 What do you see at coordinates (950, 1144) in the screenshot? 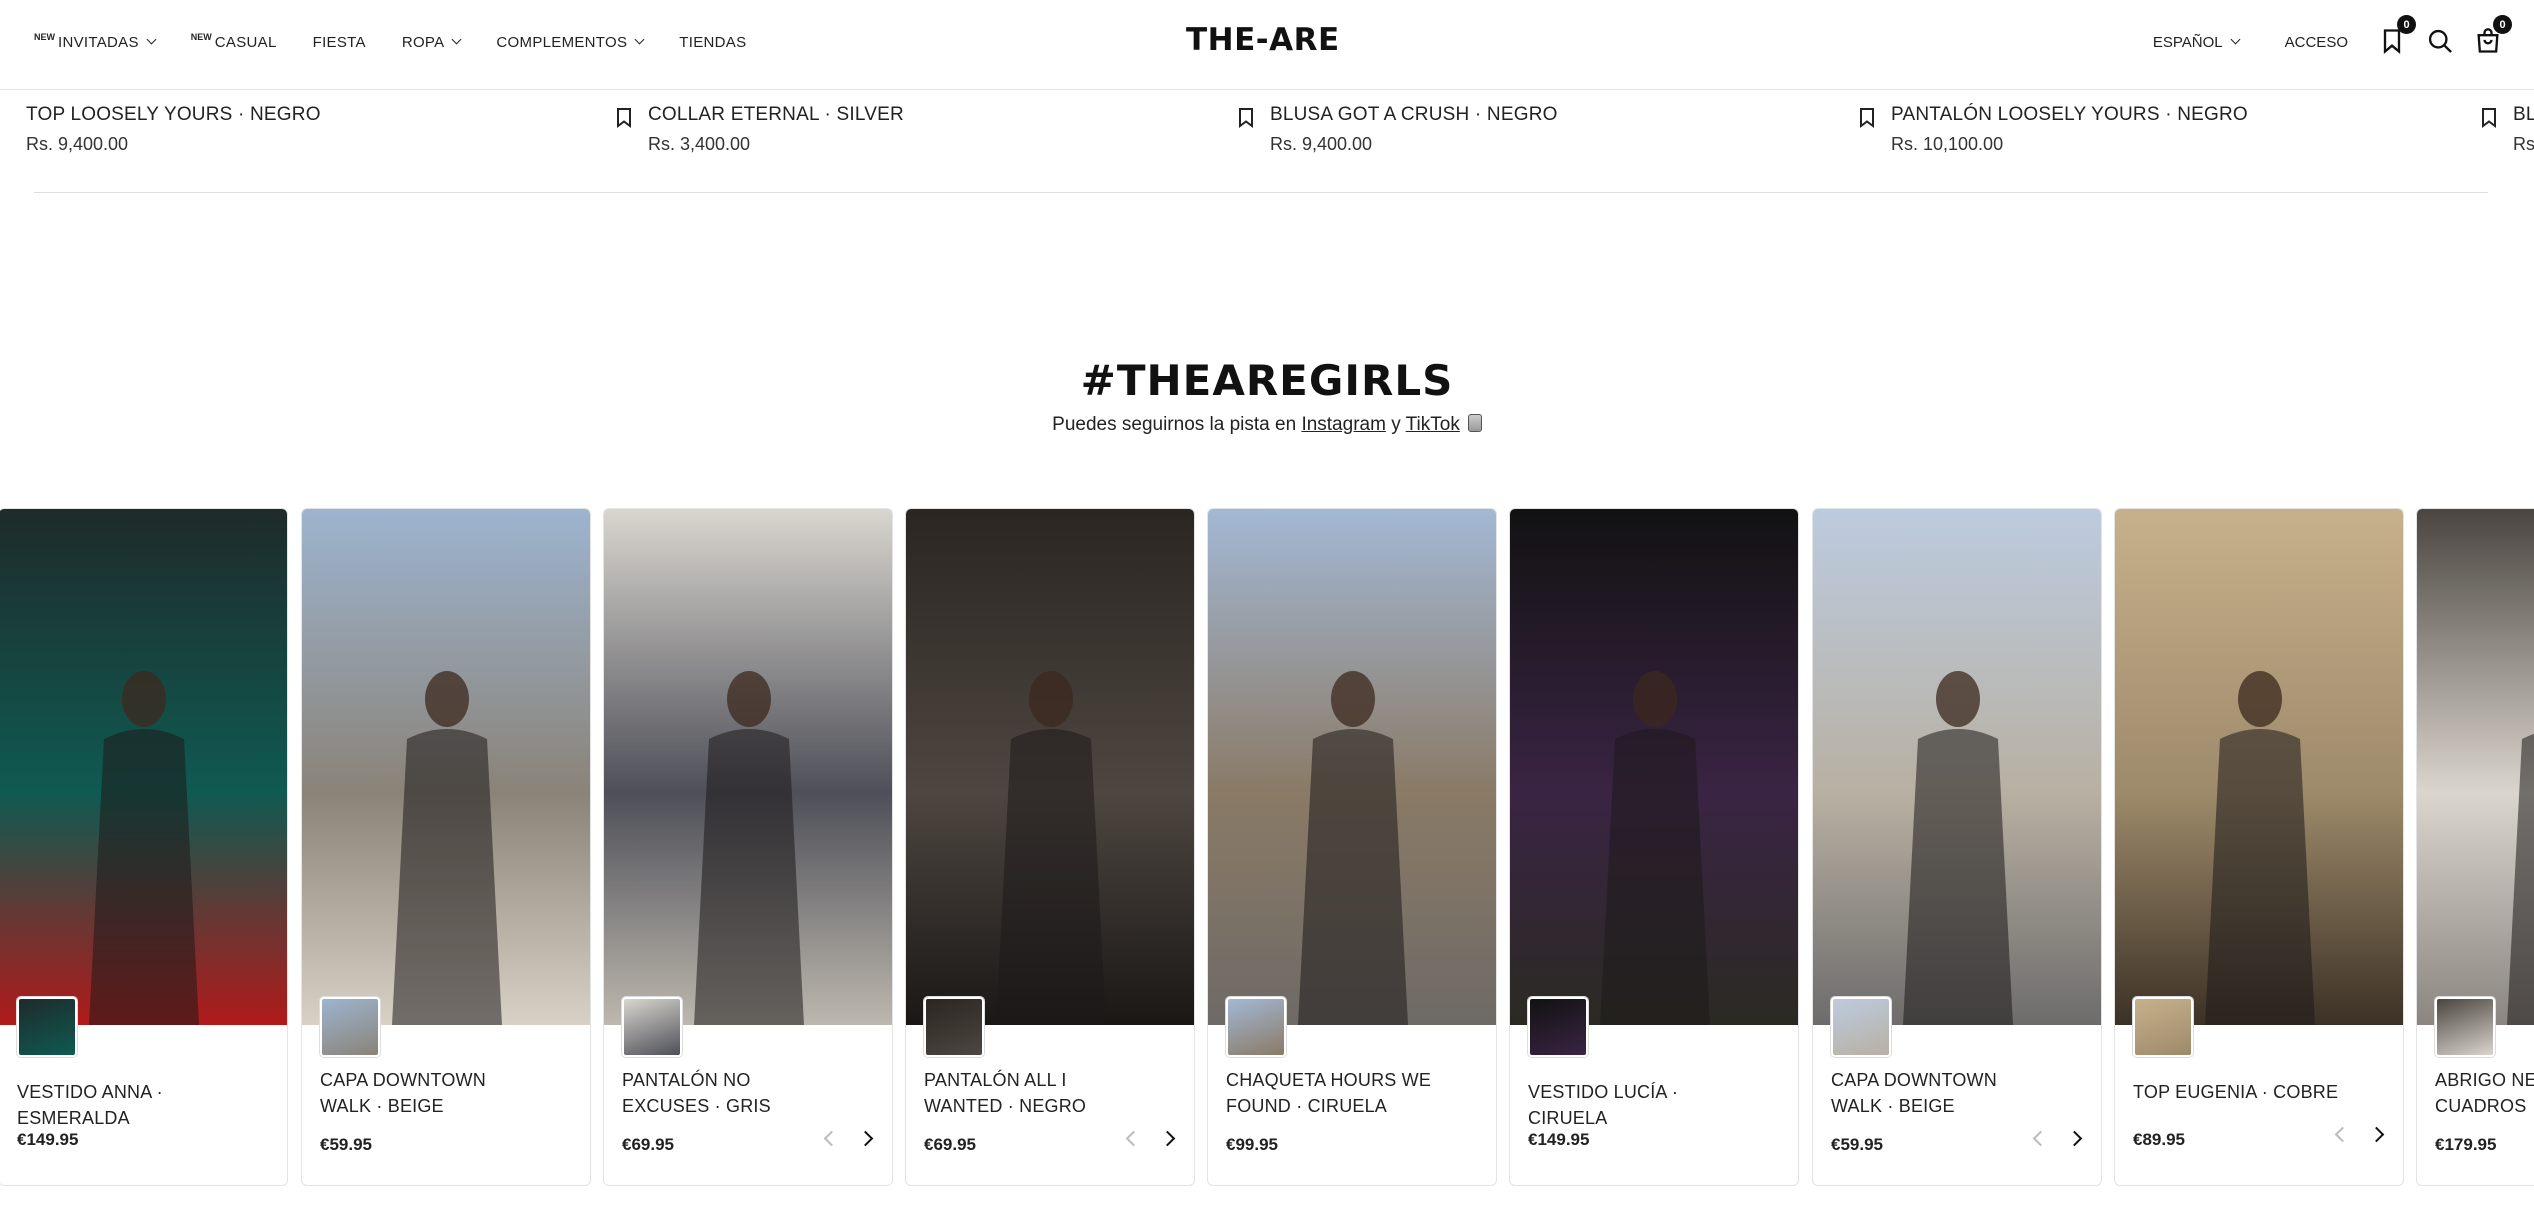
I see `product-price: €69.95` at bounding box center [950, 1144].